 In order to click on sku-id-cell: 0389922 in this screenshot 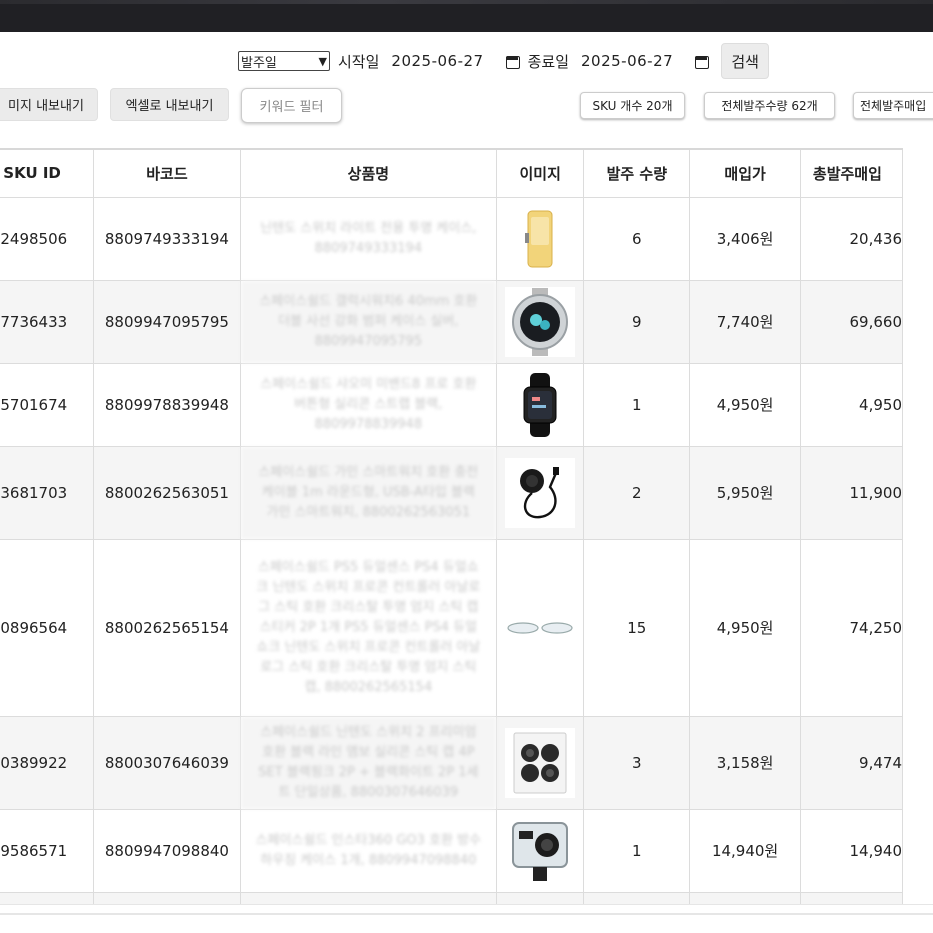, I will do `click(47, 762)`.